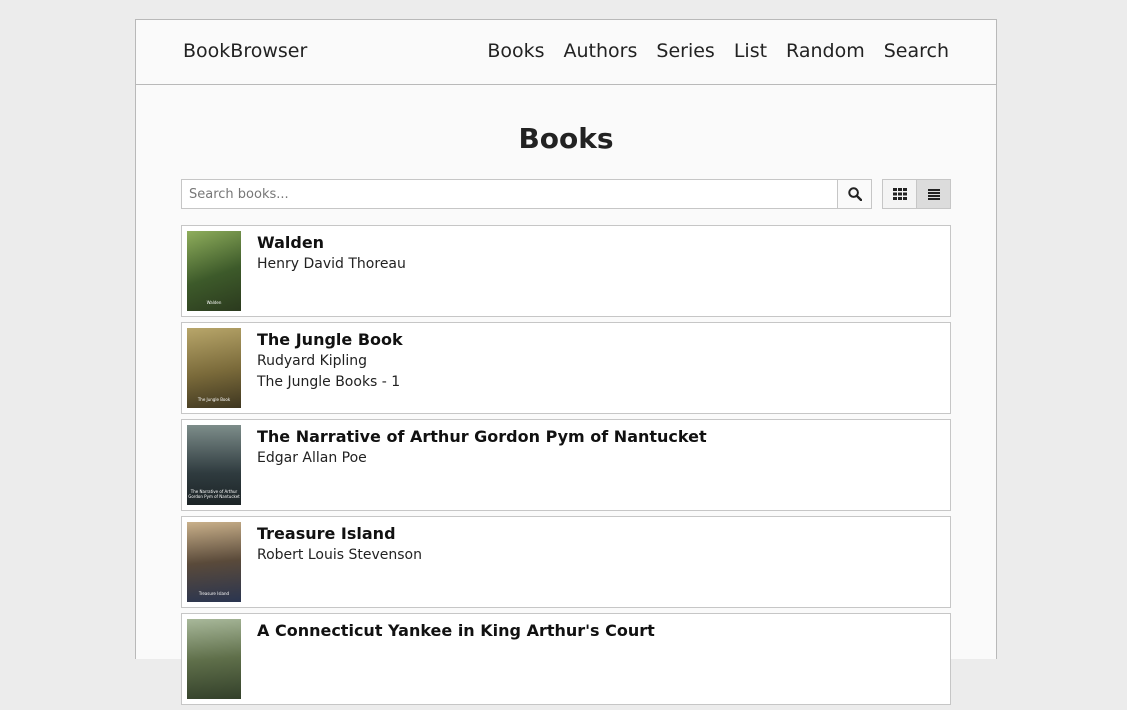 Image resolution: width=1127 pixels, height=710 pixels. I want to click on nav-item-series: Series, so click(685, 51).